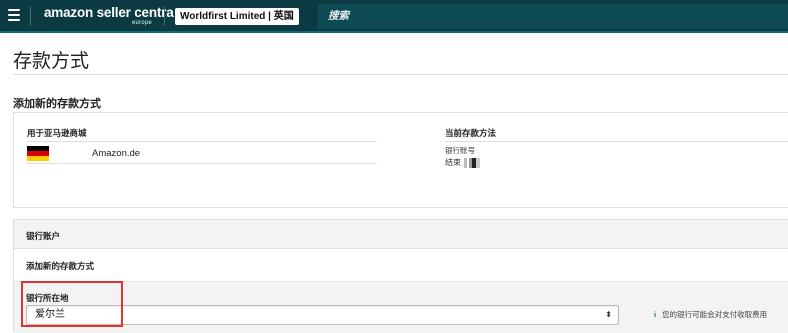  What do you see at coordinates (57, 104) in the screenshot?
I see `section-title: 添加新的存款方式` at bounding box center [57, 104].